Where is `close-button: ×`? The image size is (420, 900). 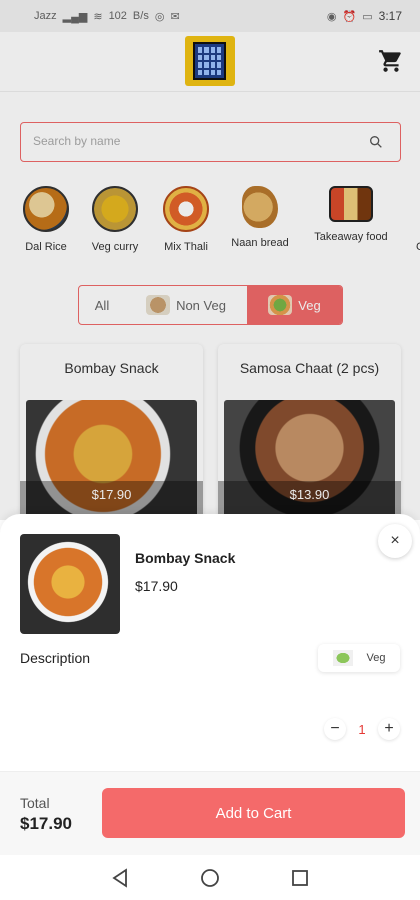 close-button: × is located at coordinates (395, 541).